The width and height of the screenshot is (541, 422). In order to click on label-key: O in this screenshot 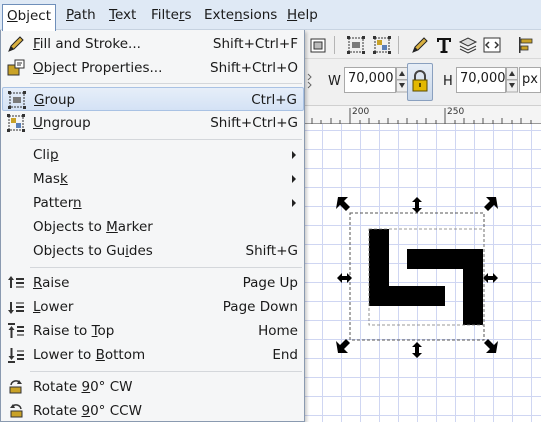, I will do `click(12, 16)`.